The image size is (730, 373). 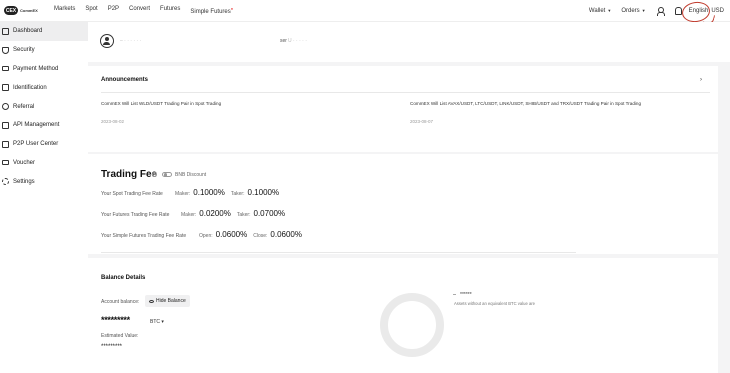 What do you see at coordinates (660, 11) in the screenshot?
I see `user-icon` at bounding box center [660, 11].